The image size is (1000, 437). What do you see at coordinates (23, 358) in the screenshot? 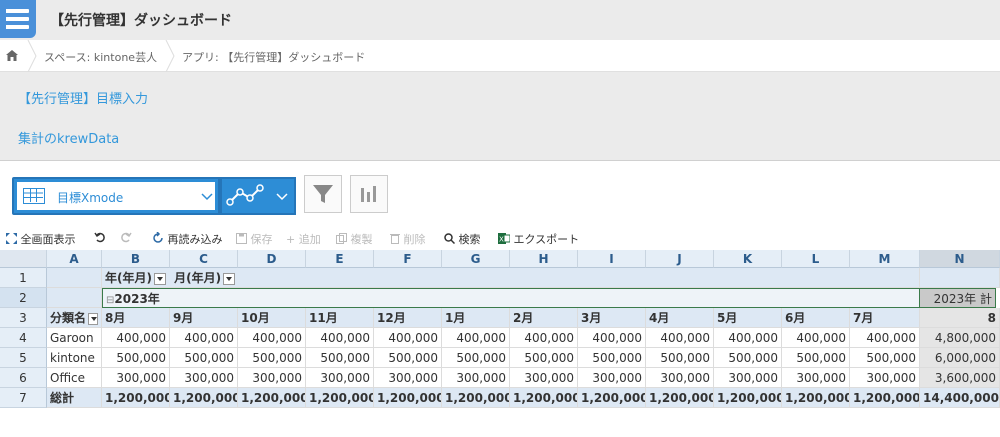
I see `row-number: 5` at bounding box center [23, 358].